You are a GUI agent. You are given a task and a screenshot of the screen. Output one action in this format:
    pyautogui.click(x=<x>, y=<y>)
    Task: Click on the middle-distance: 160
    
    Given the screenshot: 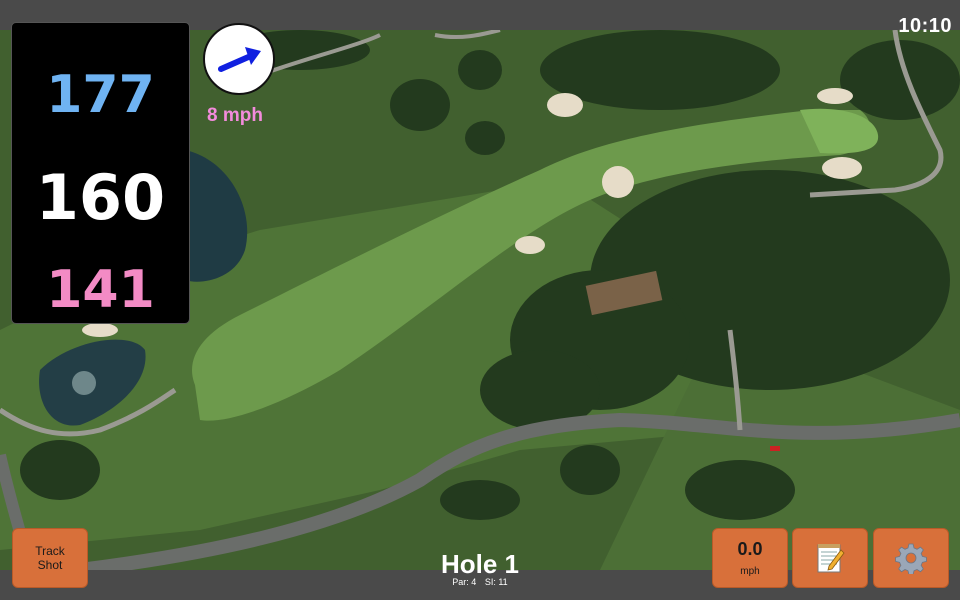 What is the action you would take?
    pyautogui.click(x=100, y=197)
    